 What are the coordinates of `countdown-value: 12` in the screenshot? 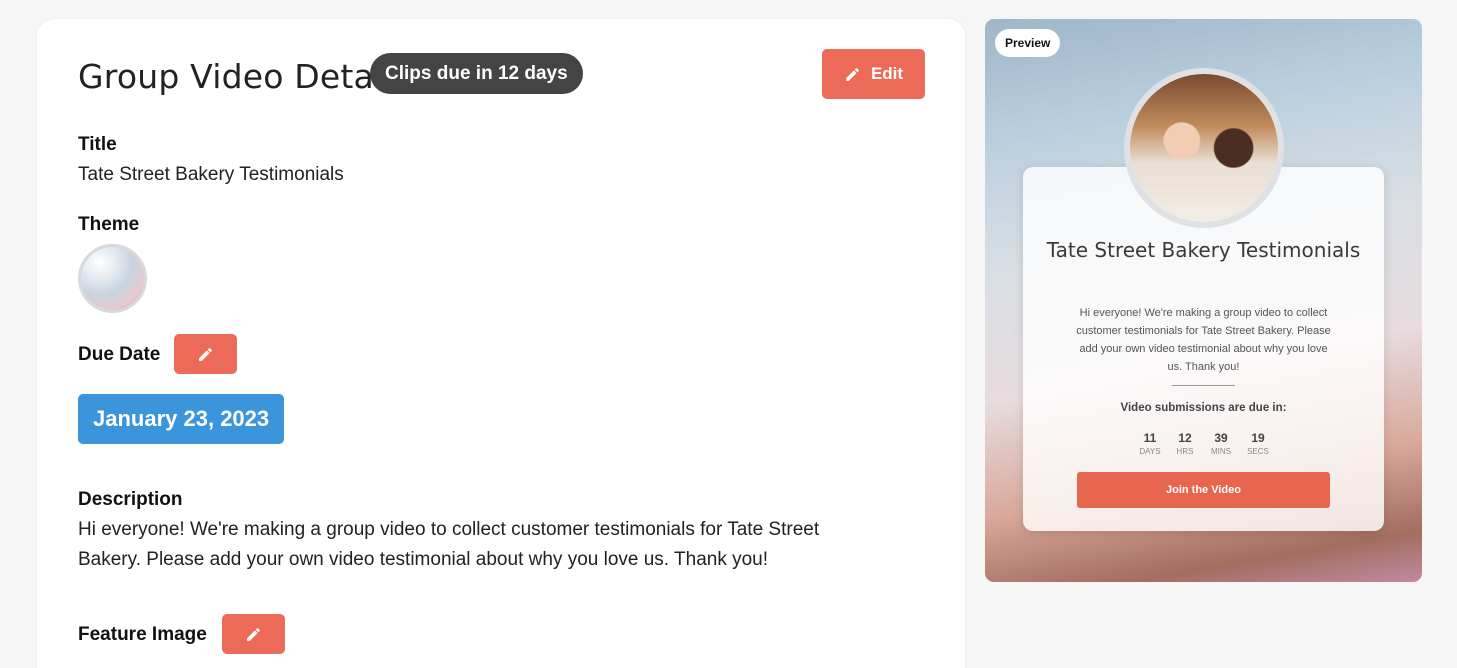 It's located at (1185, 438).